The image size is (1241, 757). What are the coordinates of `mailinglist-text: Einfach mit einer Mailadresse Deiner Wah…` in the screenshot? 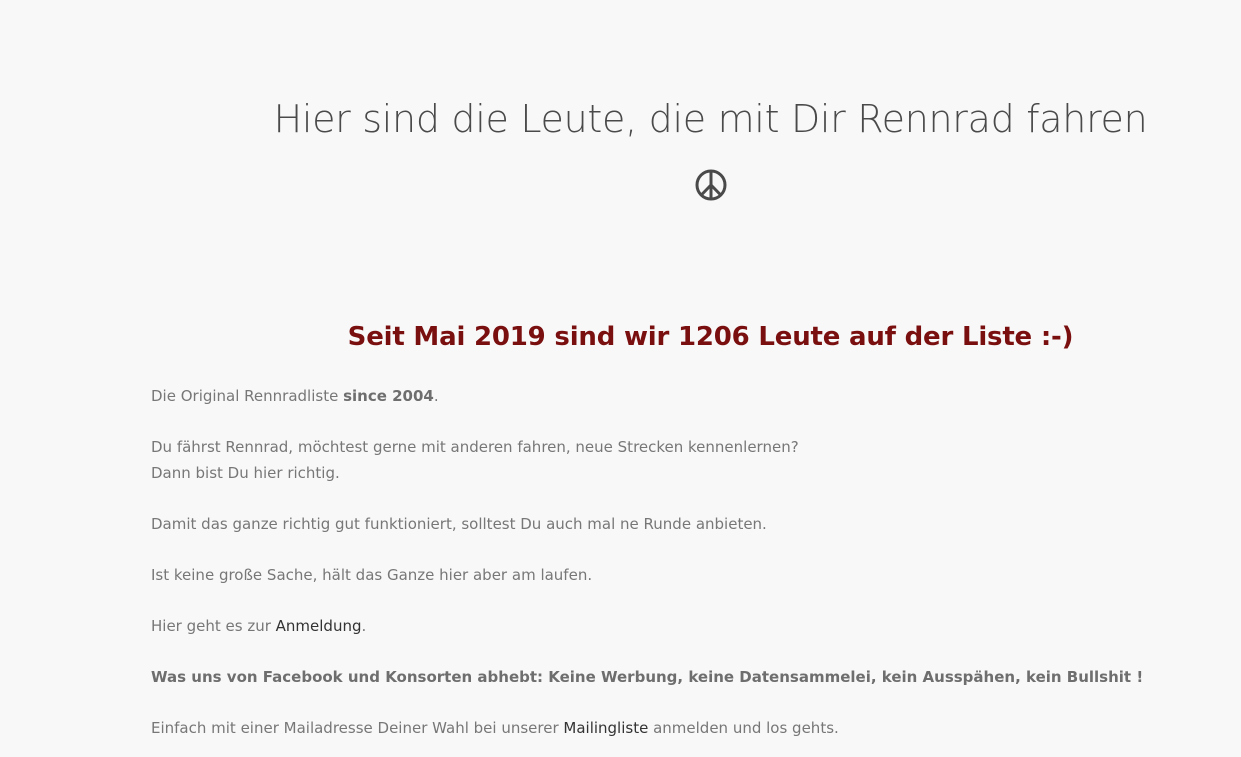 It's located at (357, 728).